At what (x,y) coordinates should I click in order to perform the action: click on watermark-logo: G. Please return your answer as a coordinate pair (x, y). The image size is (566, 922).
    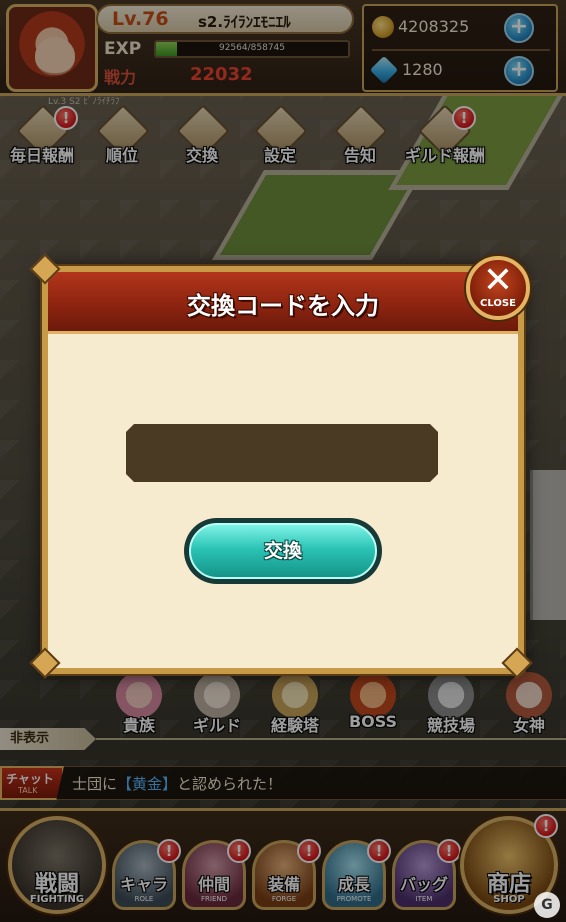
    Looking at the image, I should click on (547, 905).